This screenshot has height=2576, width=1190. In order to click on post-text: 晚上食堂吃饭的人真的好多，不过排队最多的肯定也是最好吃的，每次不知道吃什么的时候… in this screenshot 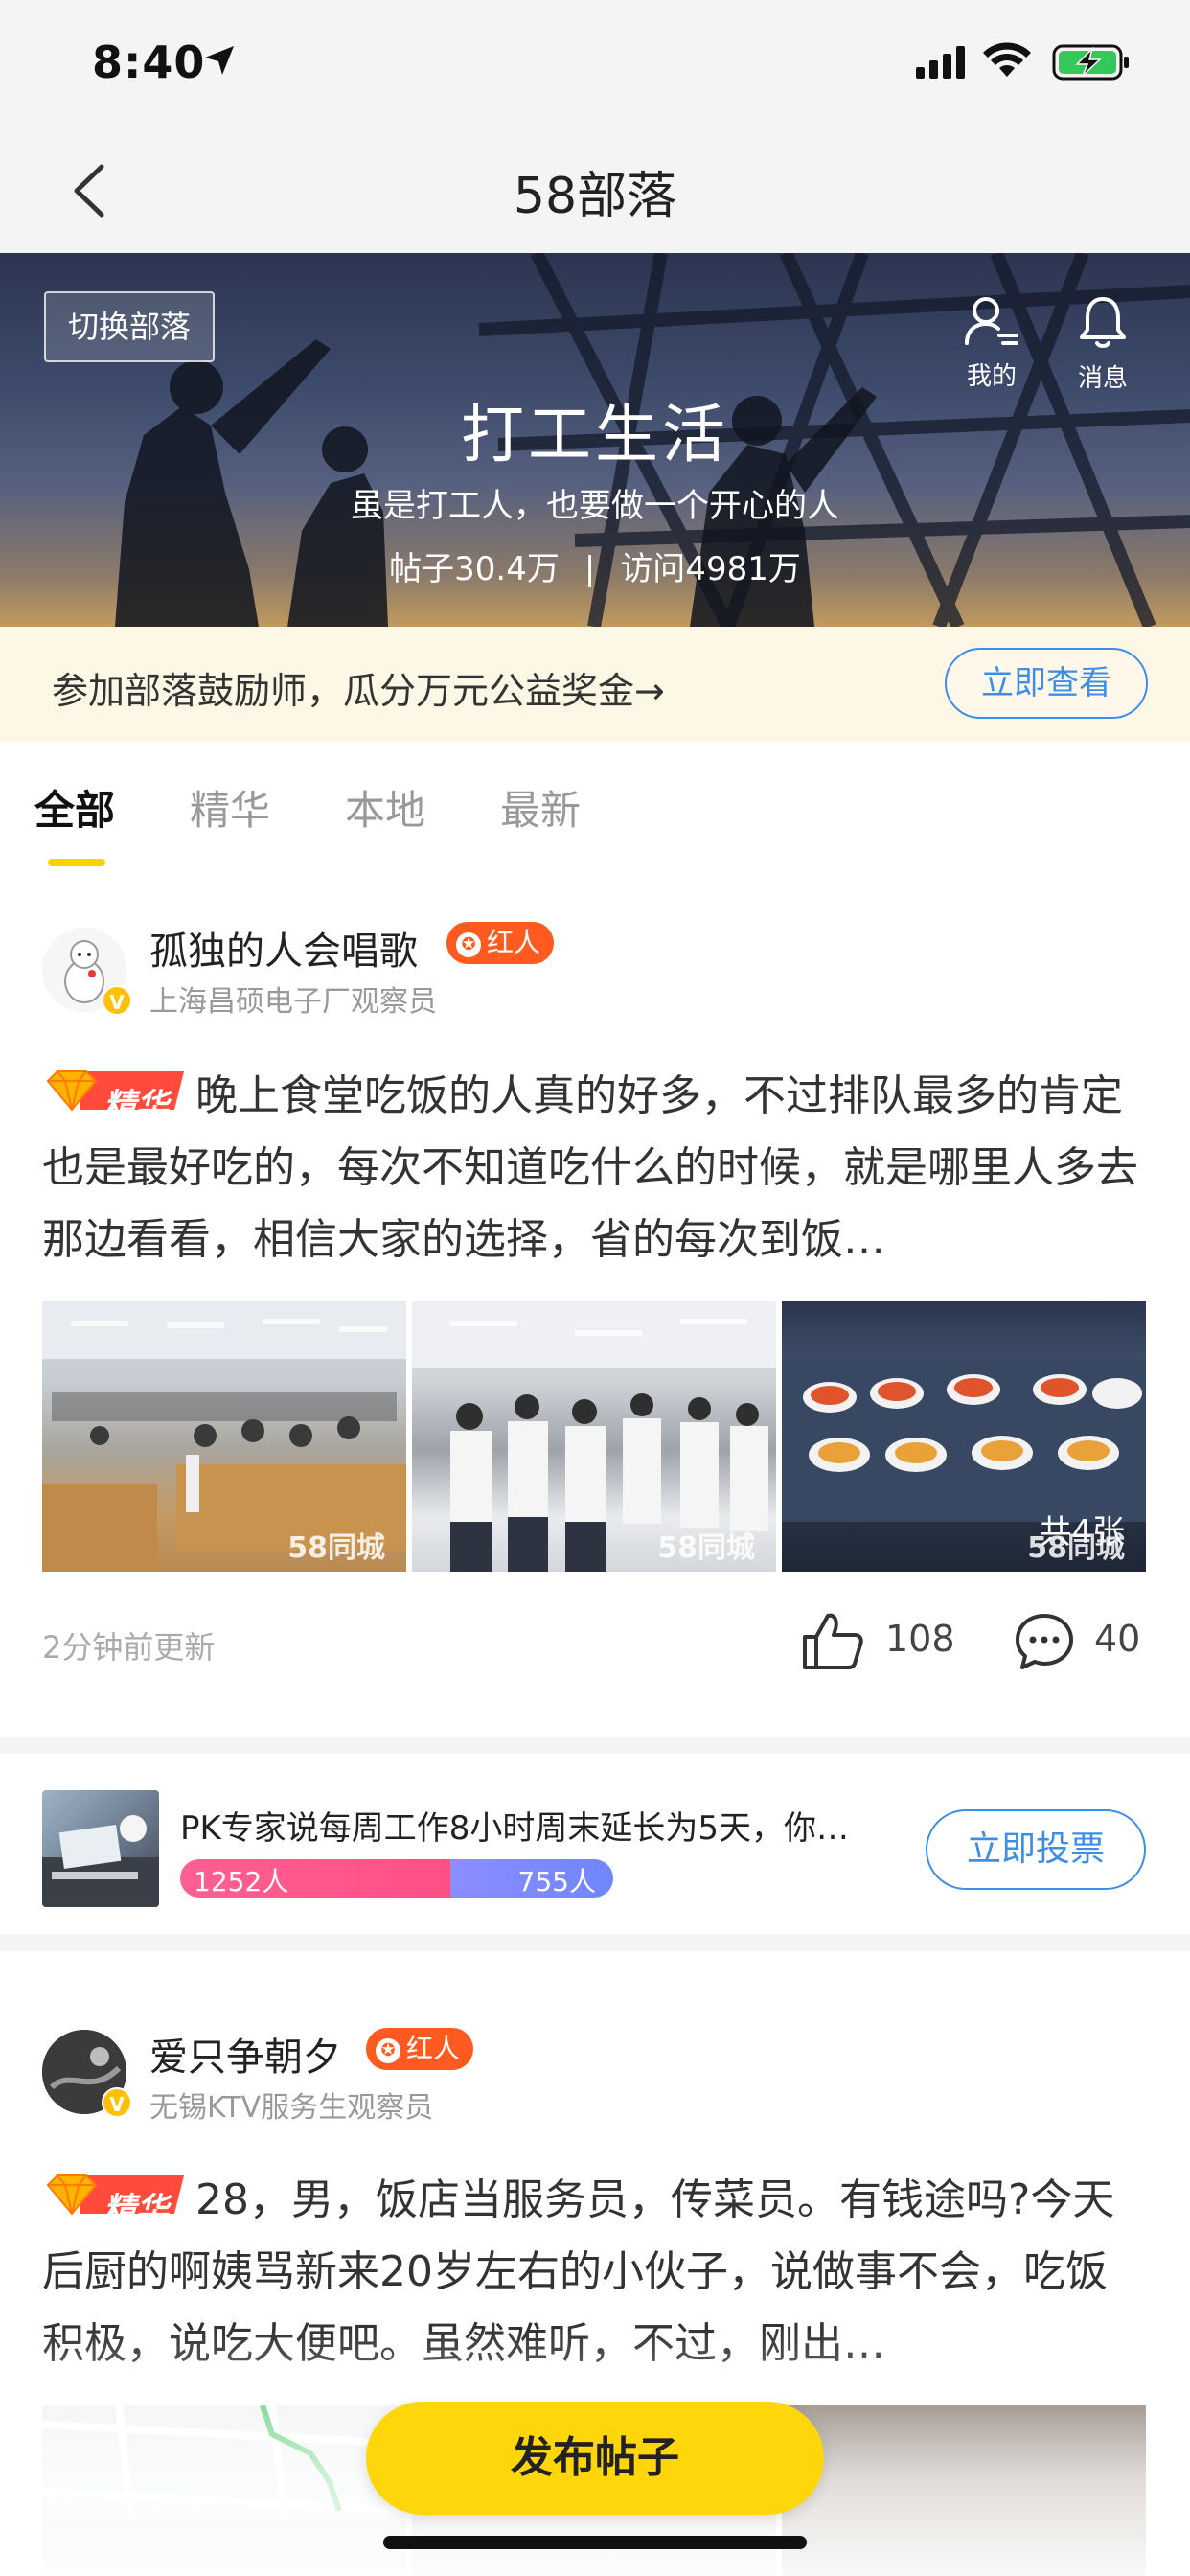, I will do `click(590, 1167)`.